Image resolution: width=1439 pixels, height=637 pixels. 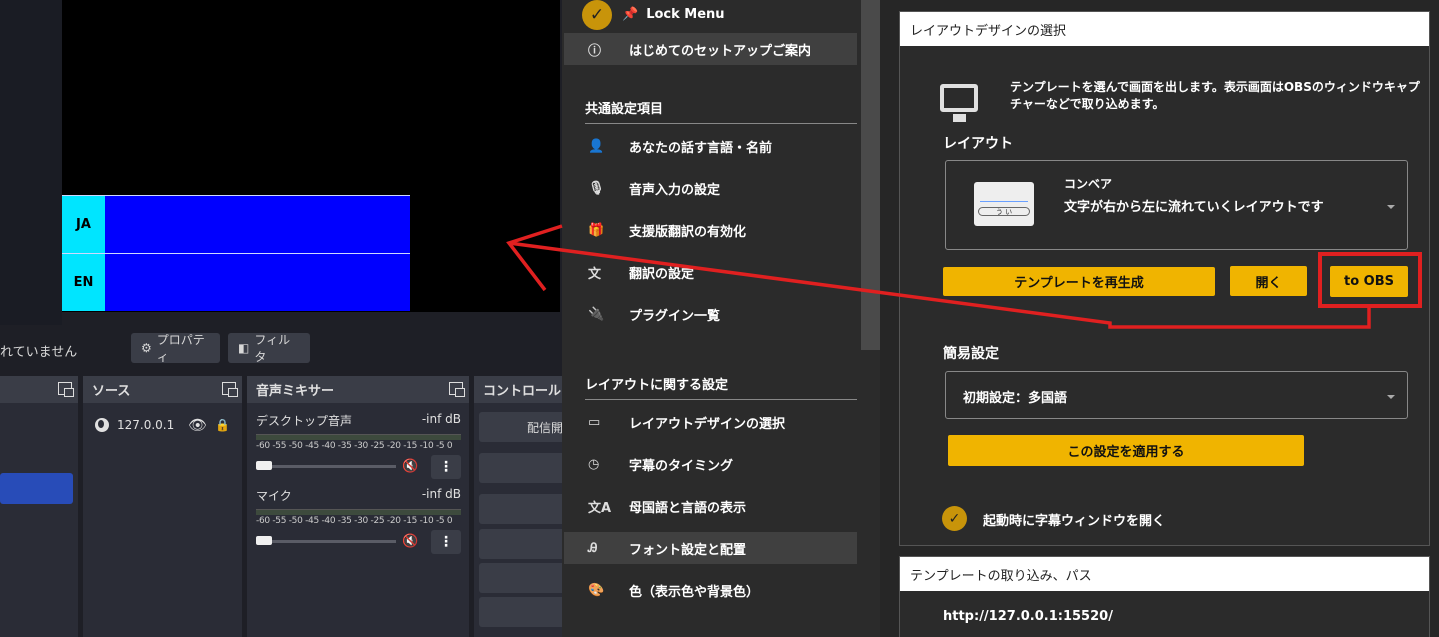 What do you see at coordinates (222, 425) in the screenshot?
I see `lock-icon: 🔒` at bounding box center [222, 425].